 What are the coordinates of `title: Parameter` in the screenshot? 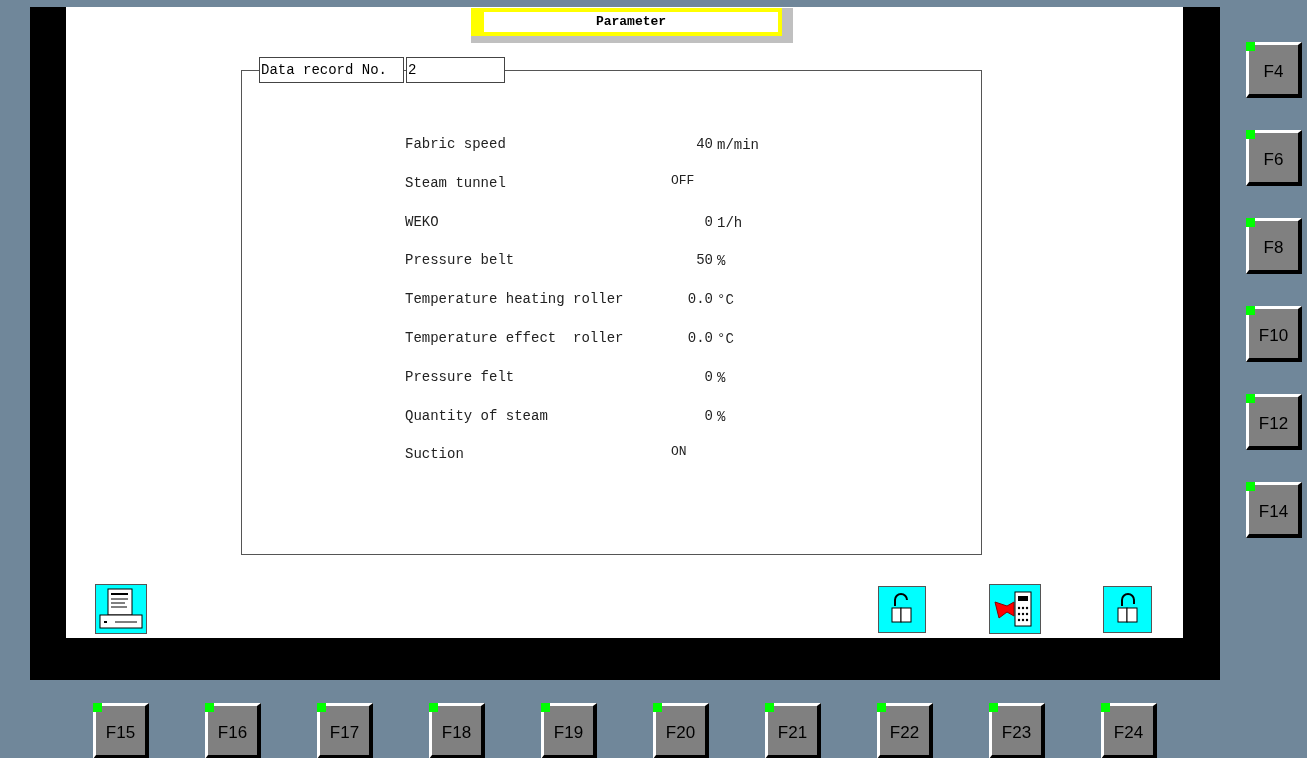 It's located at (631, 22).